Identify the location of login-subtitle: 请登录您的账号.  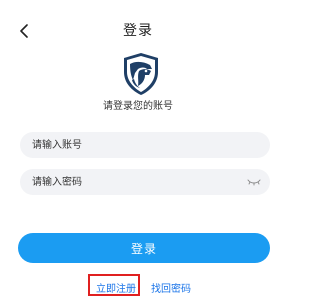
(138, 106).